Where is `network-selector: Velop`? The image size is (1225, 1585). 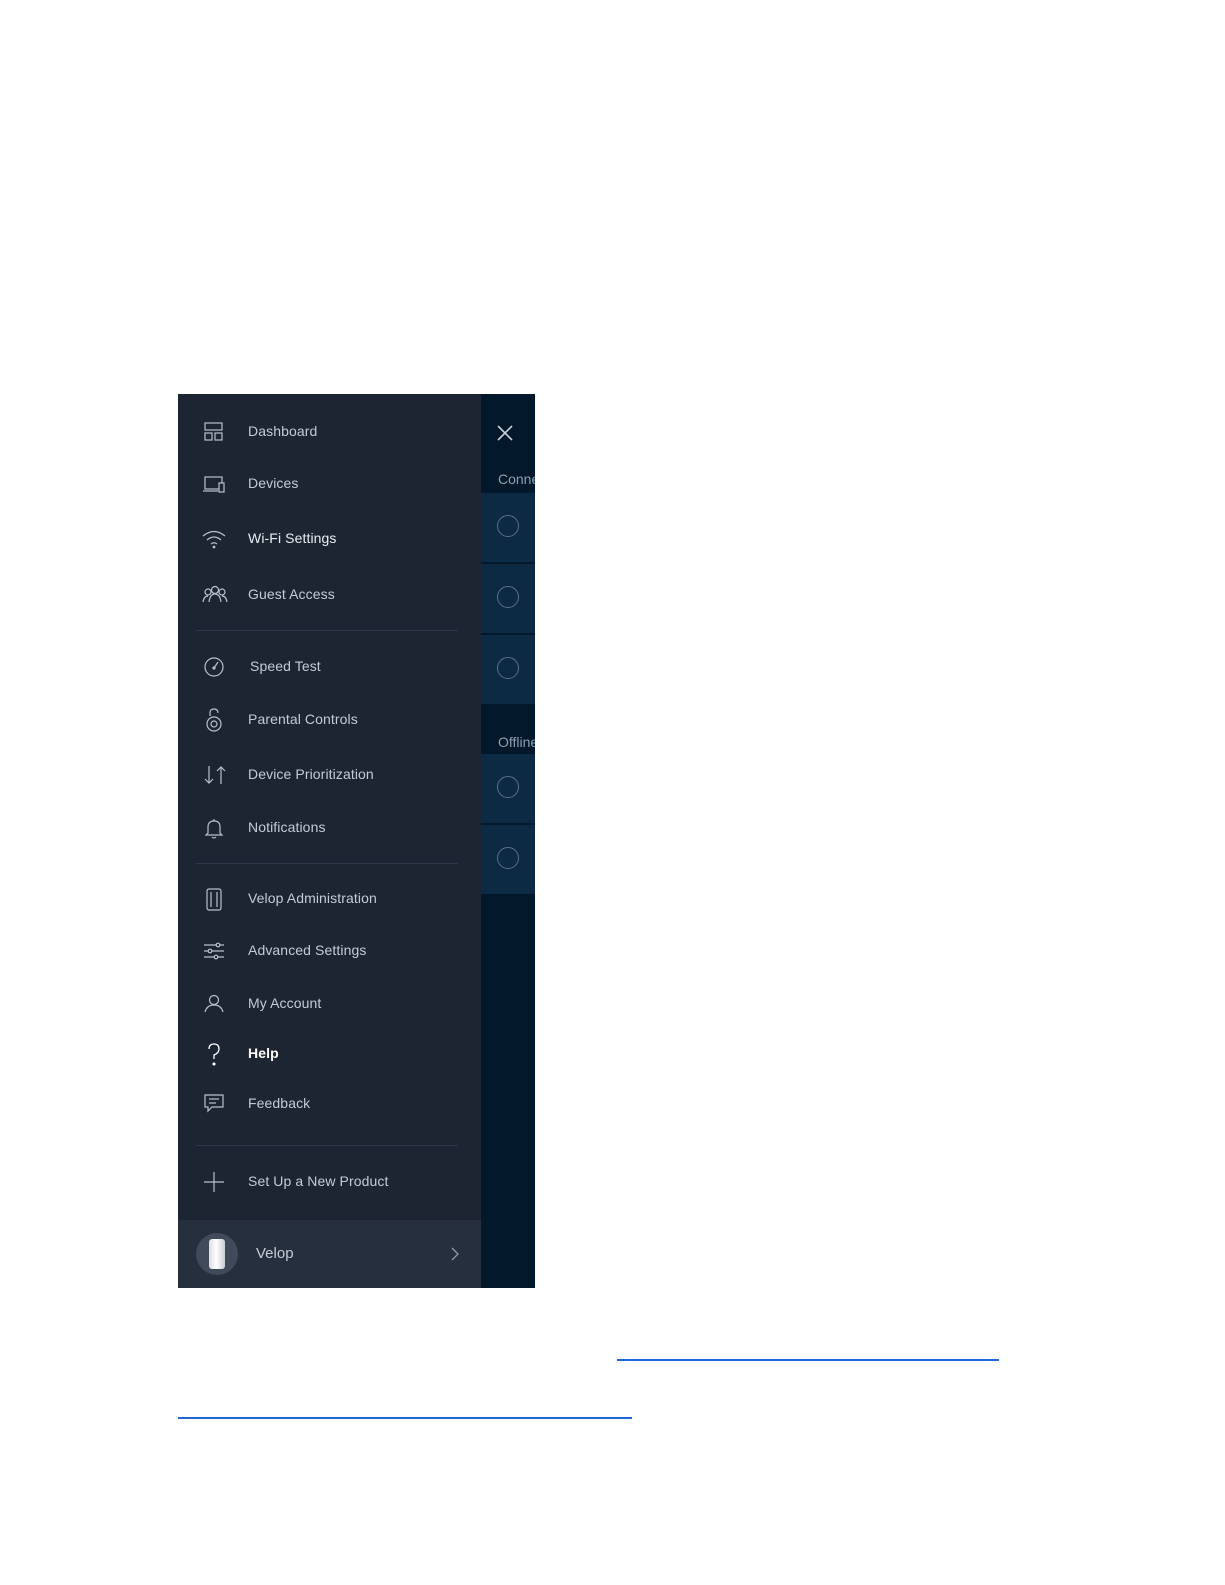 network-selector: Velop is located at coordinates (329, 1254).